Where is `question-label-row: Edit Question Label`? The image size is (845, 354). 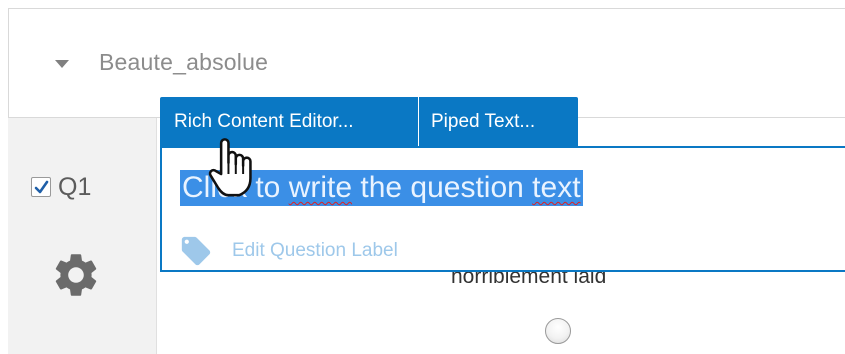 question-label-row: Edit Question Label is located at coordinates (288, 251).